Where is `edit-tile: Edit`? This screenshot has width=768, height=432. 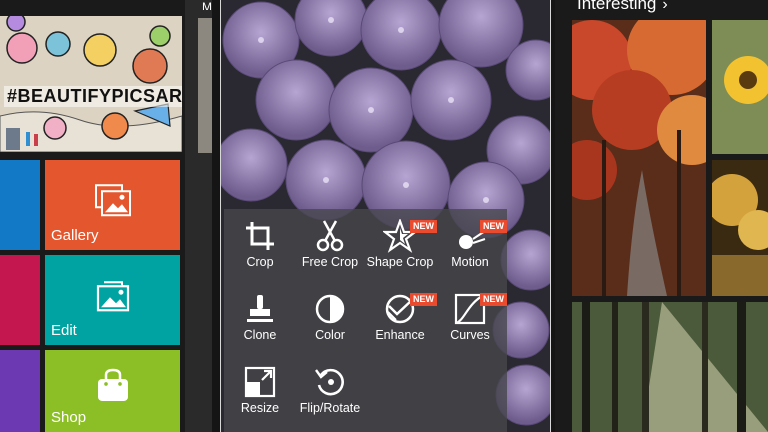
edit-tile: Edit is located at coordinates (112, 300).